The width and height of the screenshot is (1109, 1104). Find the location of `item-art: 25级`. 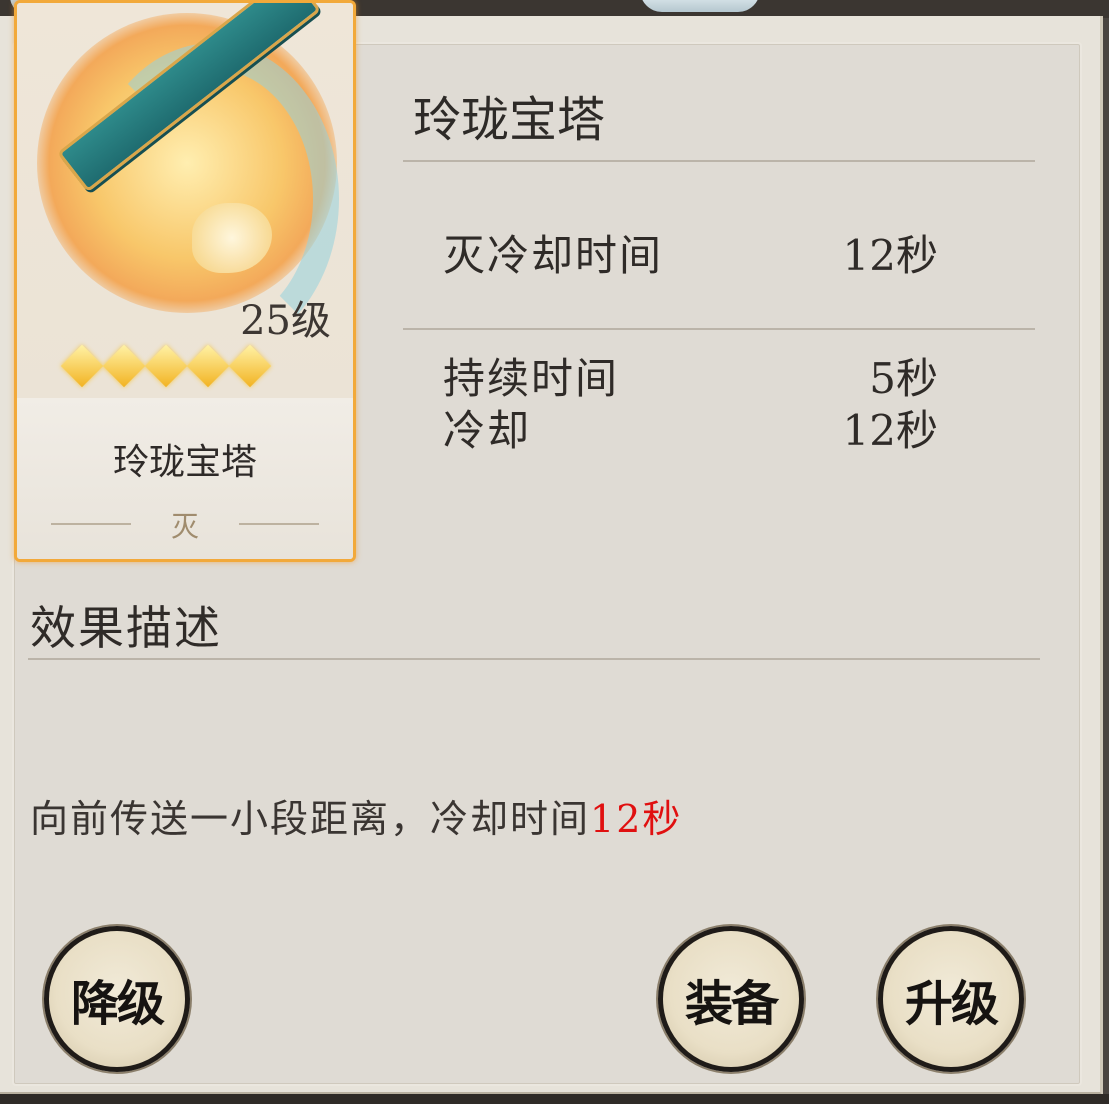

item-art: 25级 is located at coordinates (185, 200).